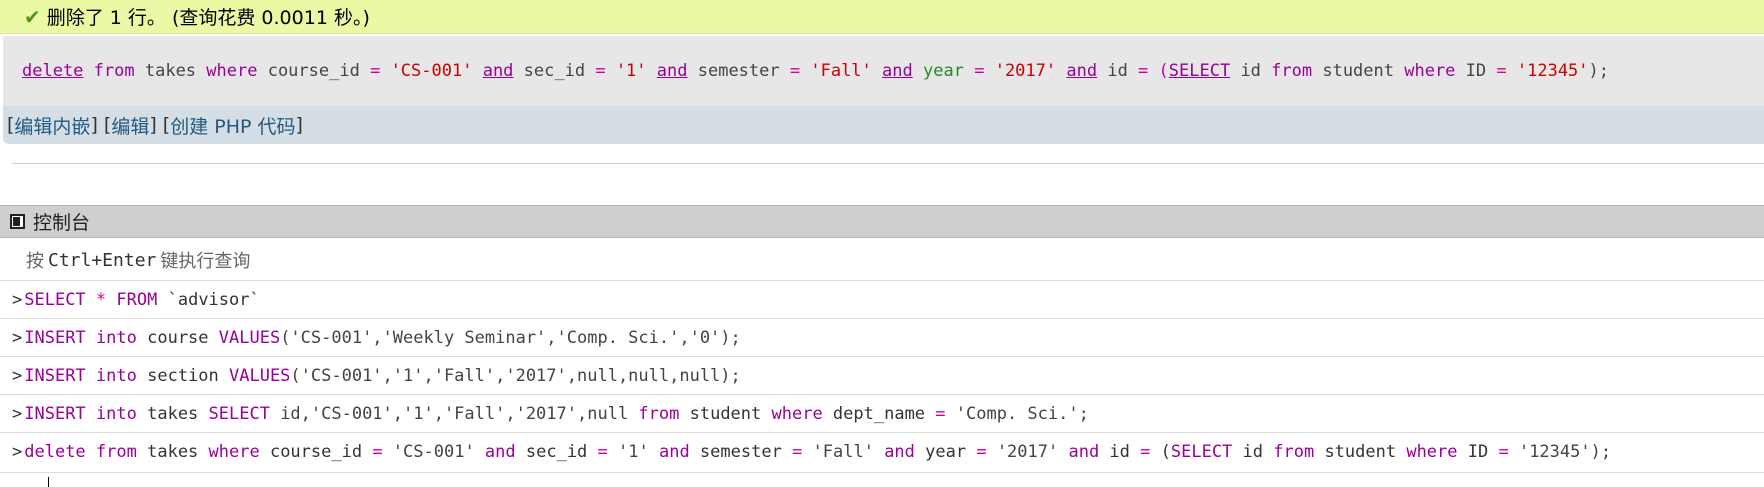  What do you see at coordinates (882, 17) in the screenshot?
I see `success-banner: ✔ 删除了 1 行。 (查询花费 0.0011 秒。)` at bounding box center [882, 17].